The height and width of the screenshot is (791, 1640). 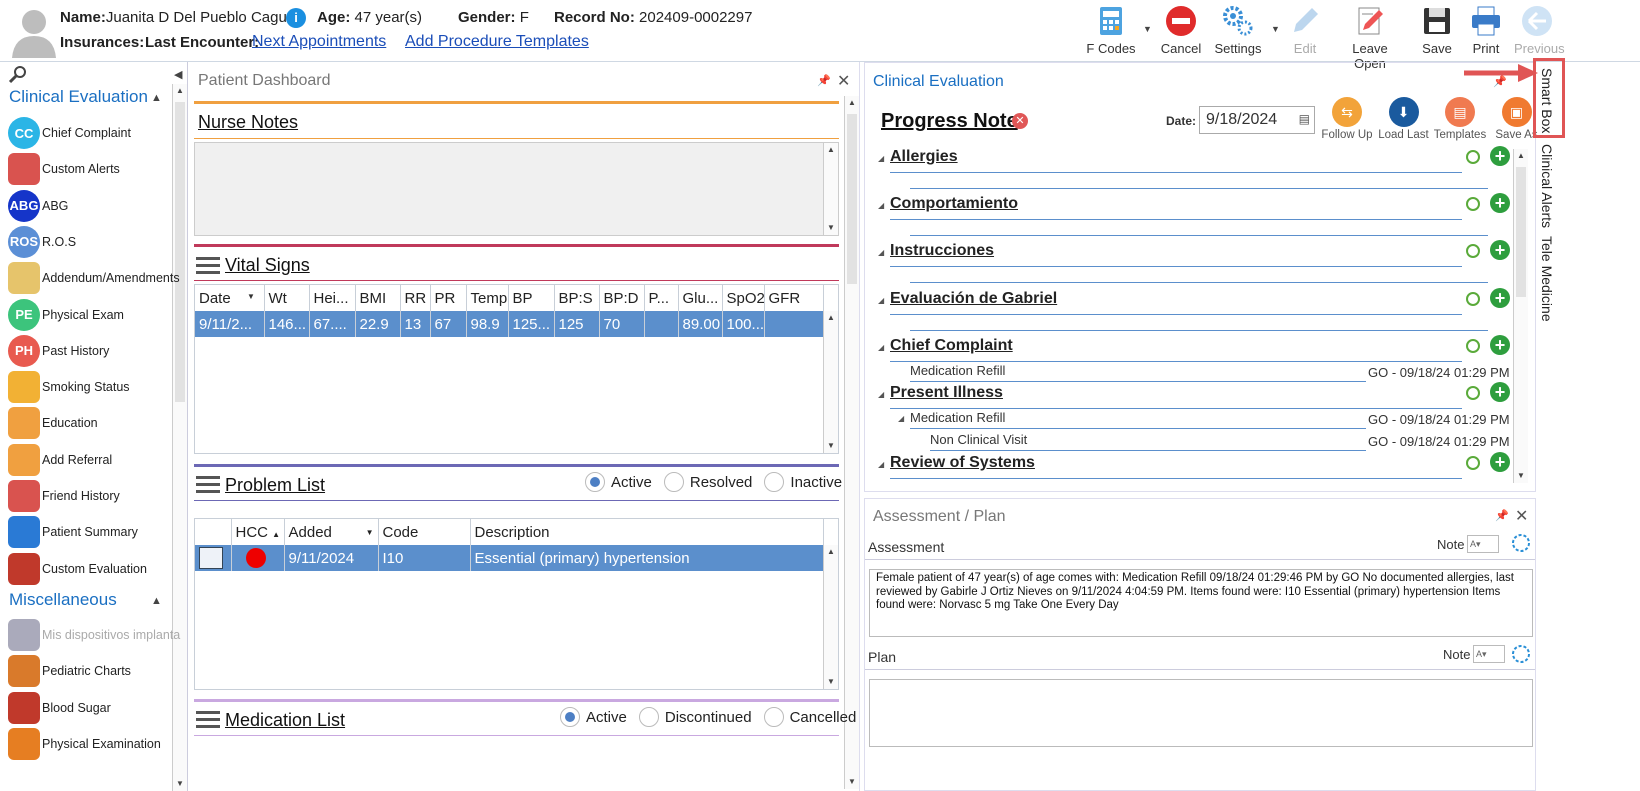 What do you see at coordinates (97, 423) in the screenshot?
I see `nav-item-education: Education` at bounding box center [97, 423].